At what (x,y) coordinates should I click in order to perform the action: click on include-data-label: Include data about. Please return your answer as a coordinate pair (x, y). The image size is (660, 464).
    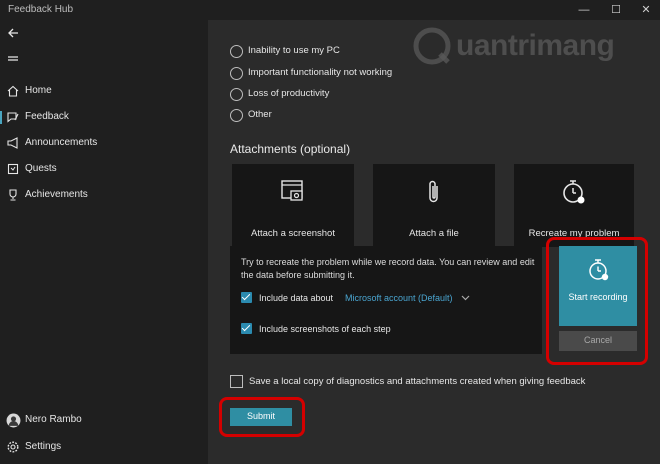
    Looking at the image, I should click on (296, 298).